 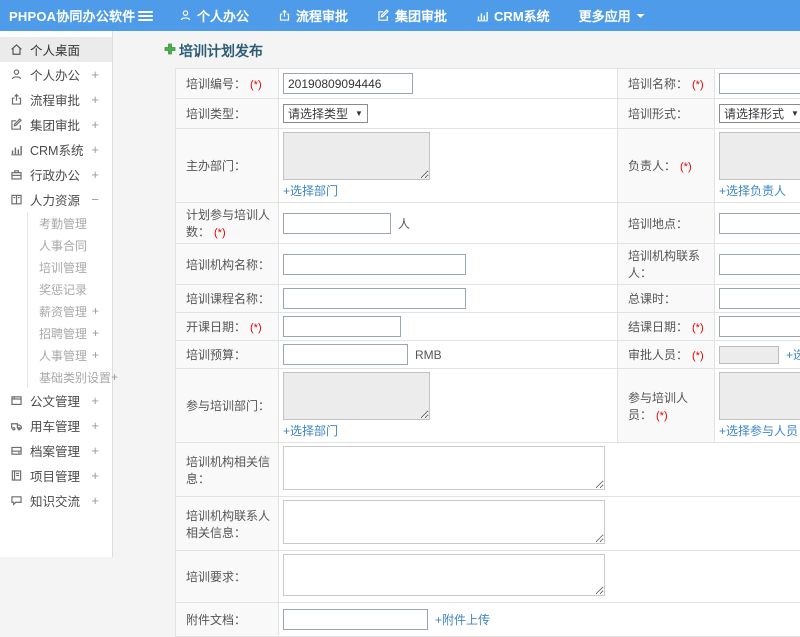 I want to click on org-name-input, so click(x=374, y=264).